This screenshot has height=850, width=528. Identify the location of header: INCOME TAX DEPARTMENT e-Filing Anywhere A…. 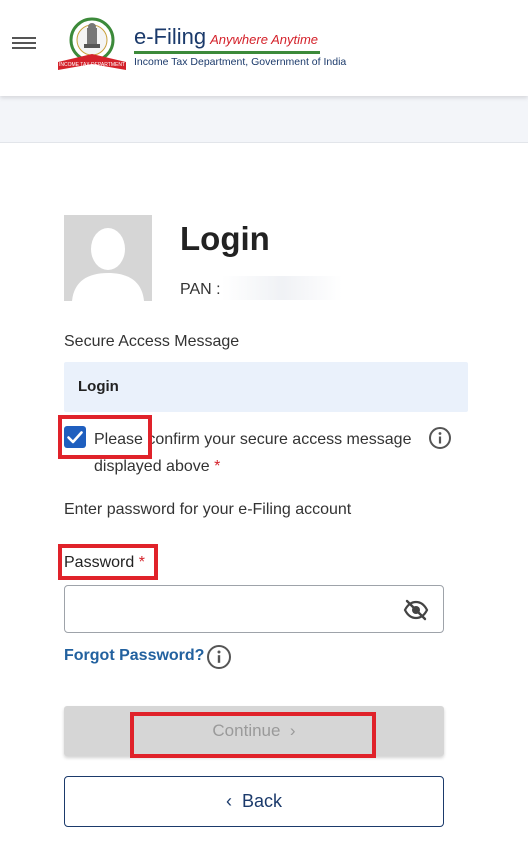
(264, 48).